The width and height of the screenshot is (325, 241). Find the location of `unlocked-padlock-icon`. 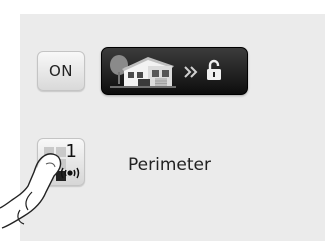

unlocked-padlock-icon is located at coordinates (214, 69).